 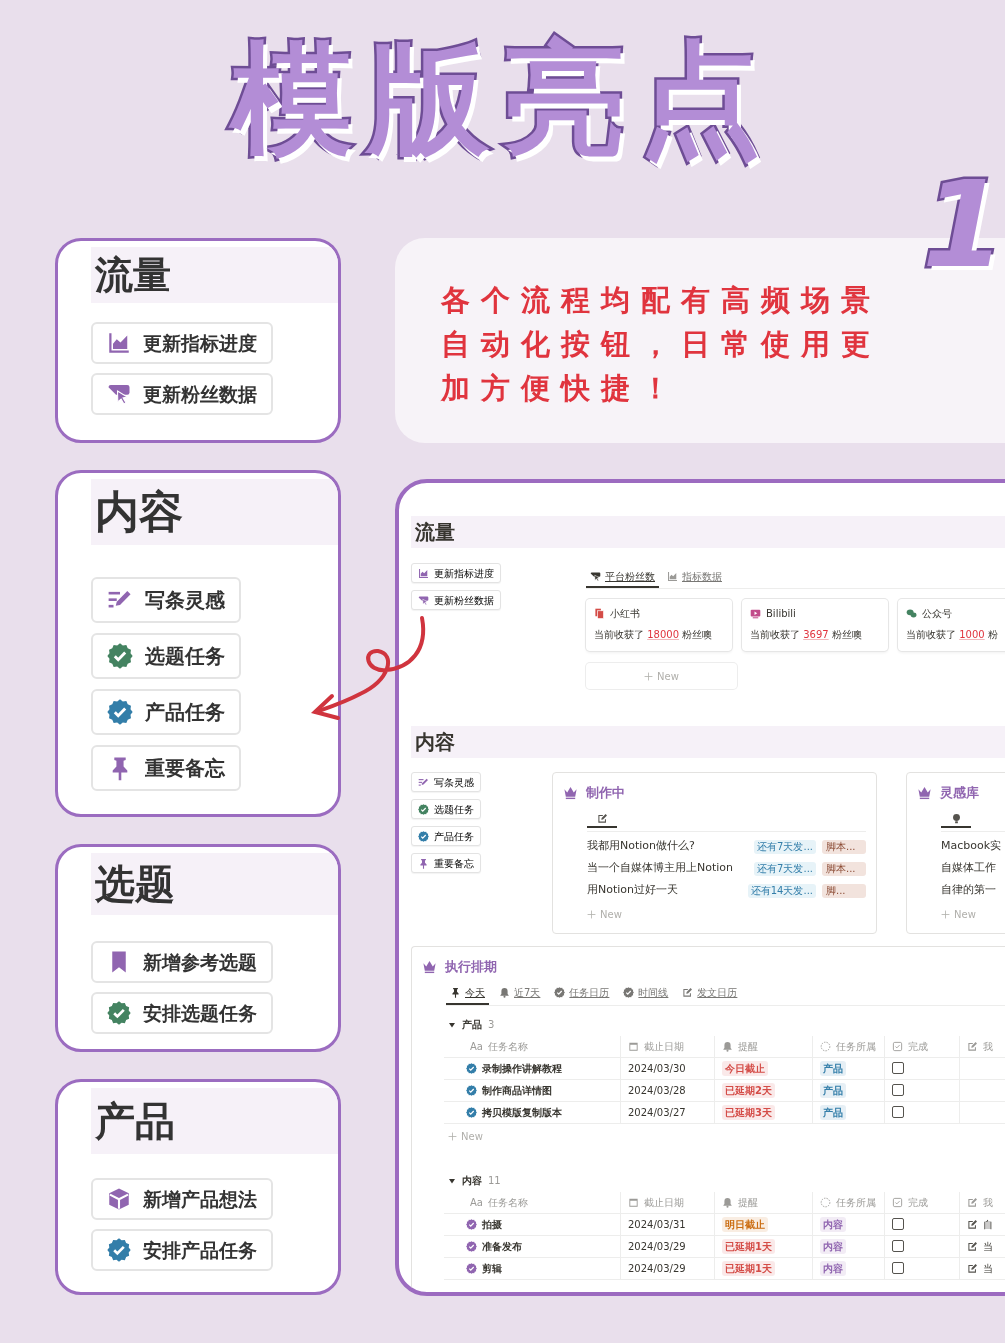 What do you see at coordinates (522, 1112) in the screenshot?
I see `task-name: 拷贝模版复制版本` at bounding box center [522, 1112].